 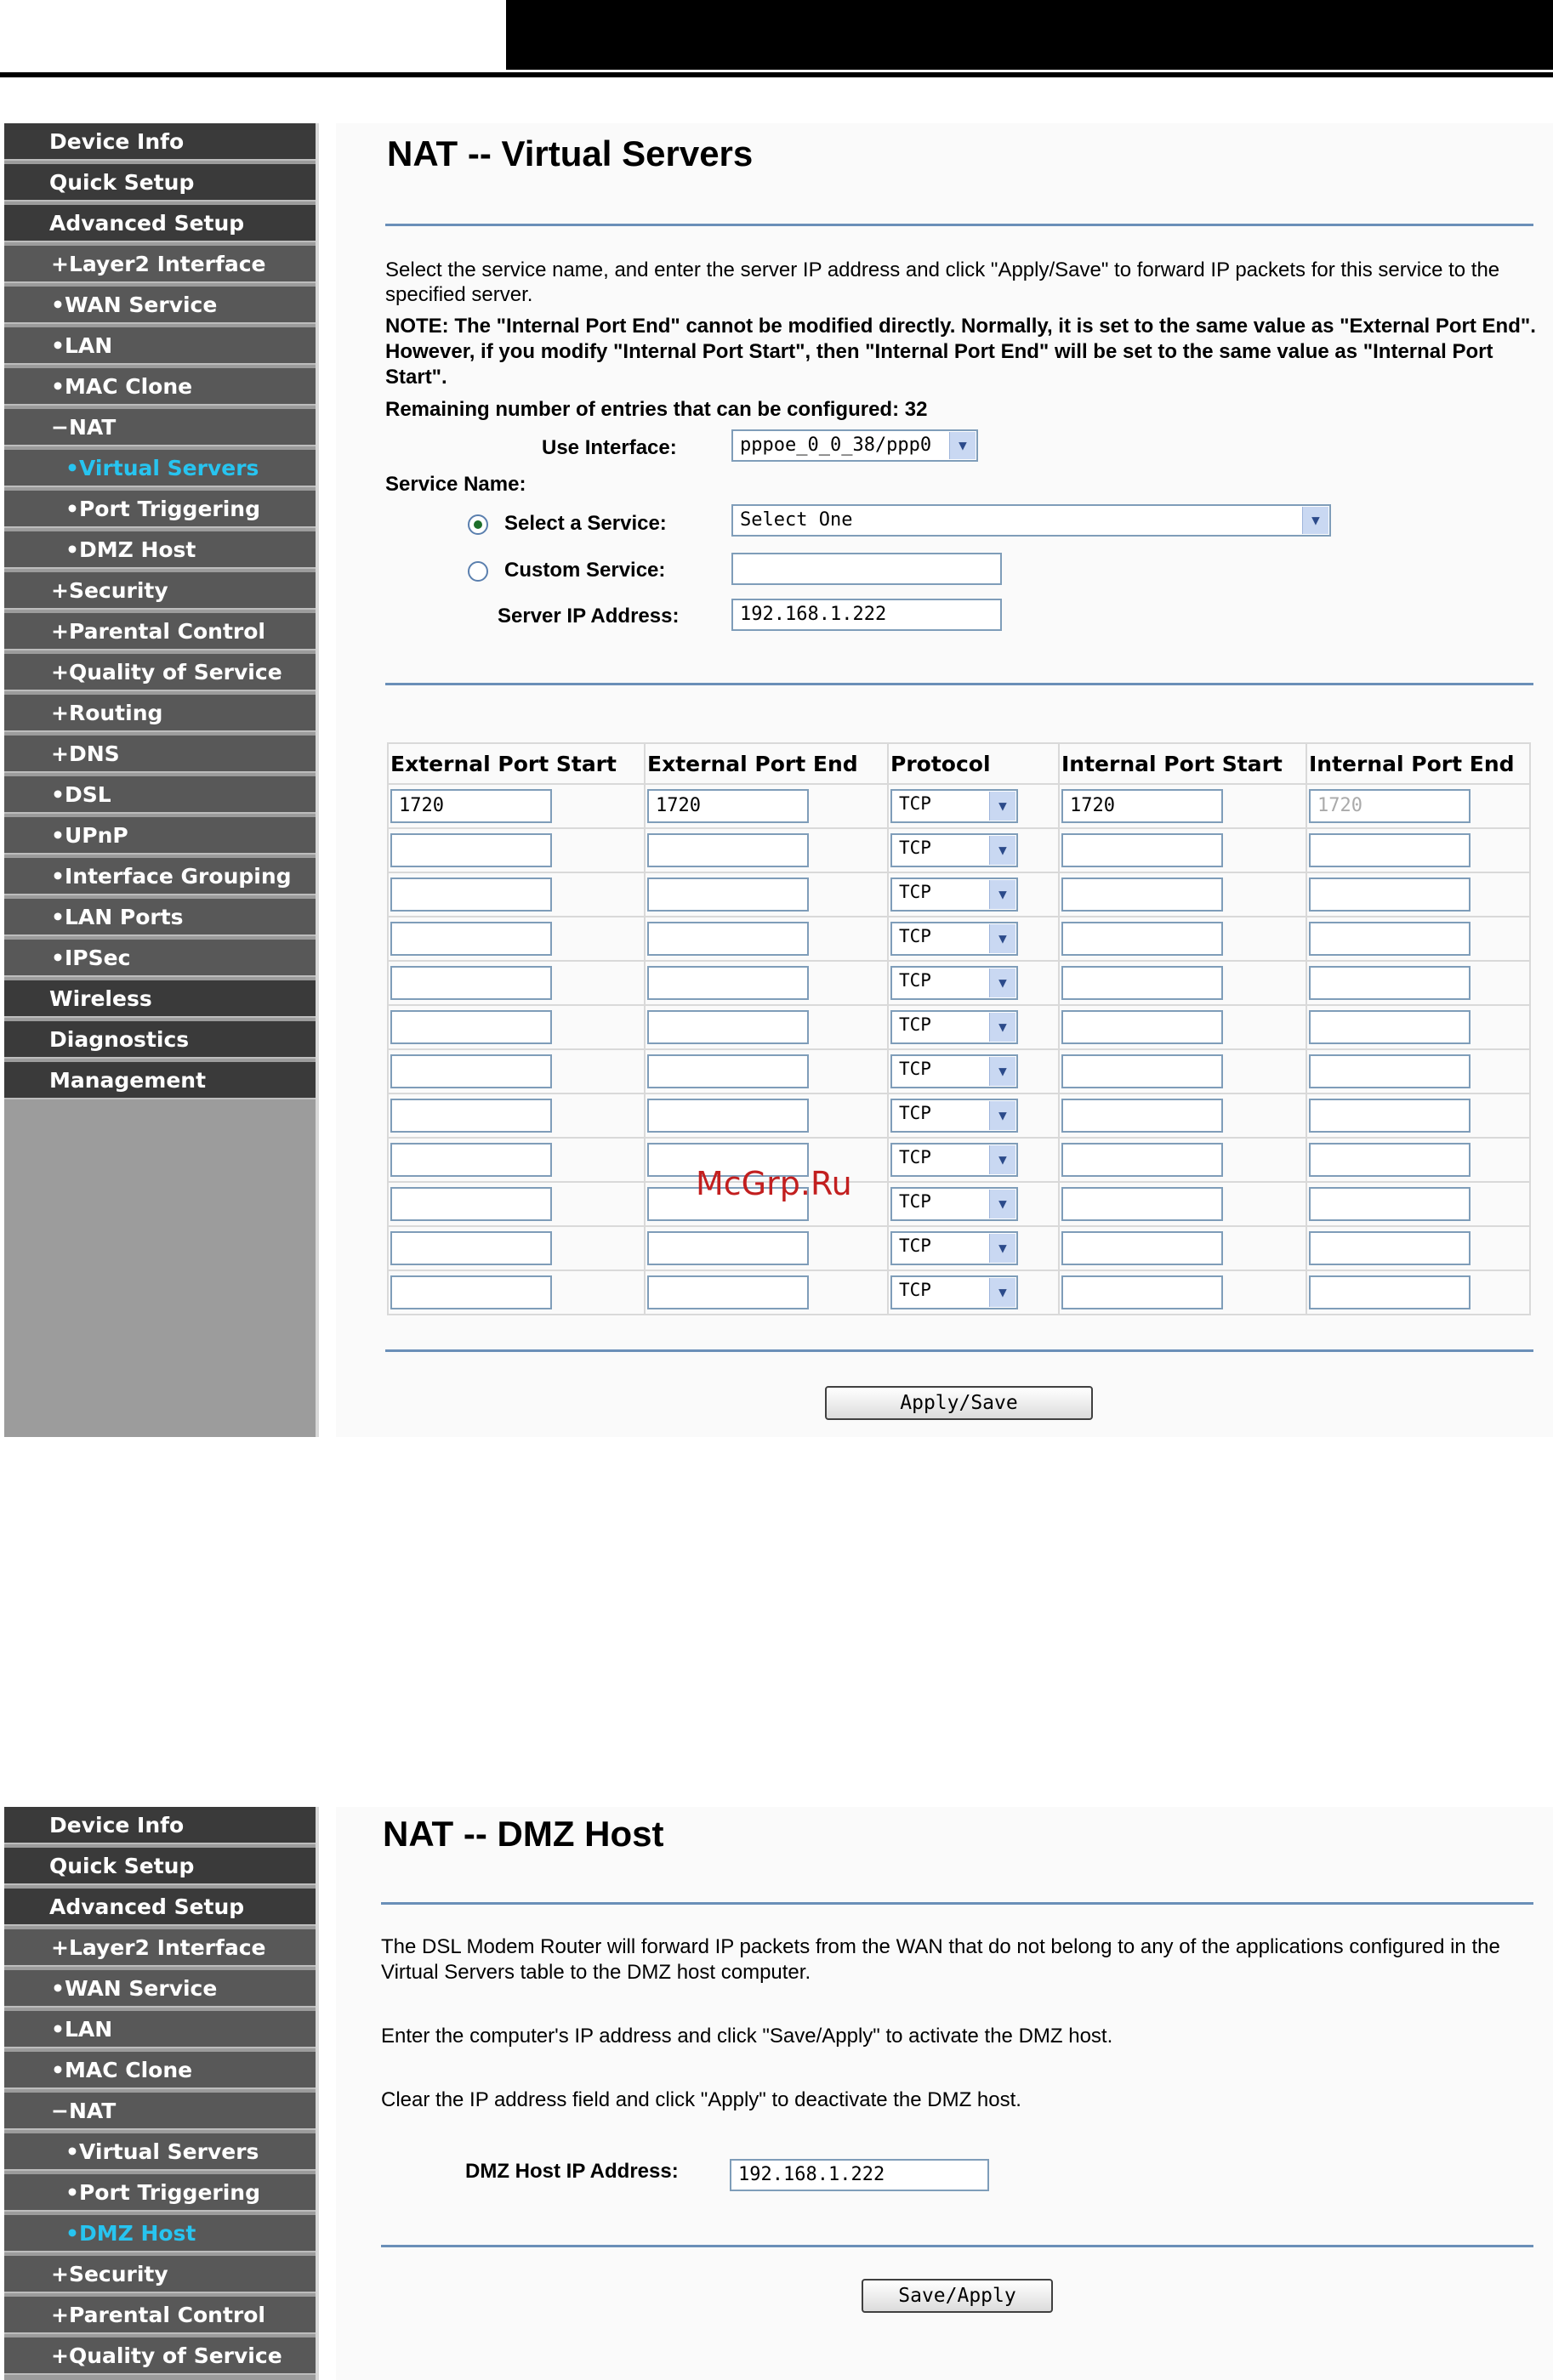 What do you see at coordinates (471, 806) in the screenshot?
I see `external-port-start-input: 1720` at bounding box center [471, 806].